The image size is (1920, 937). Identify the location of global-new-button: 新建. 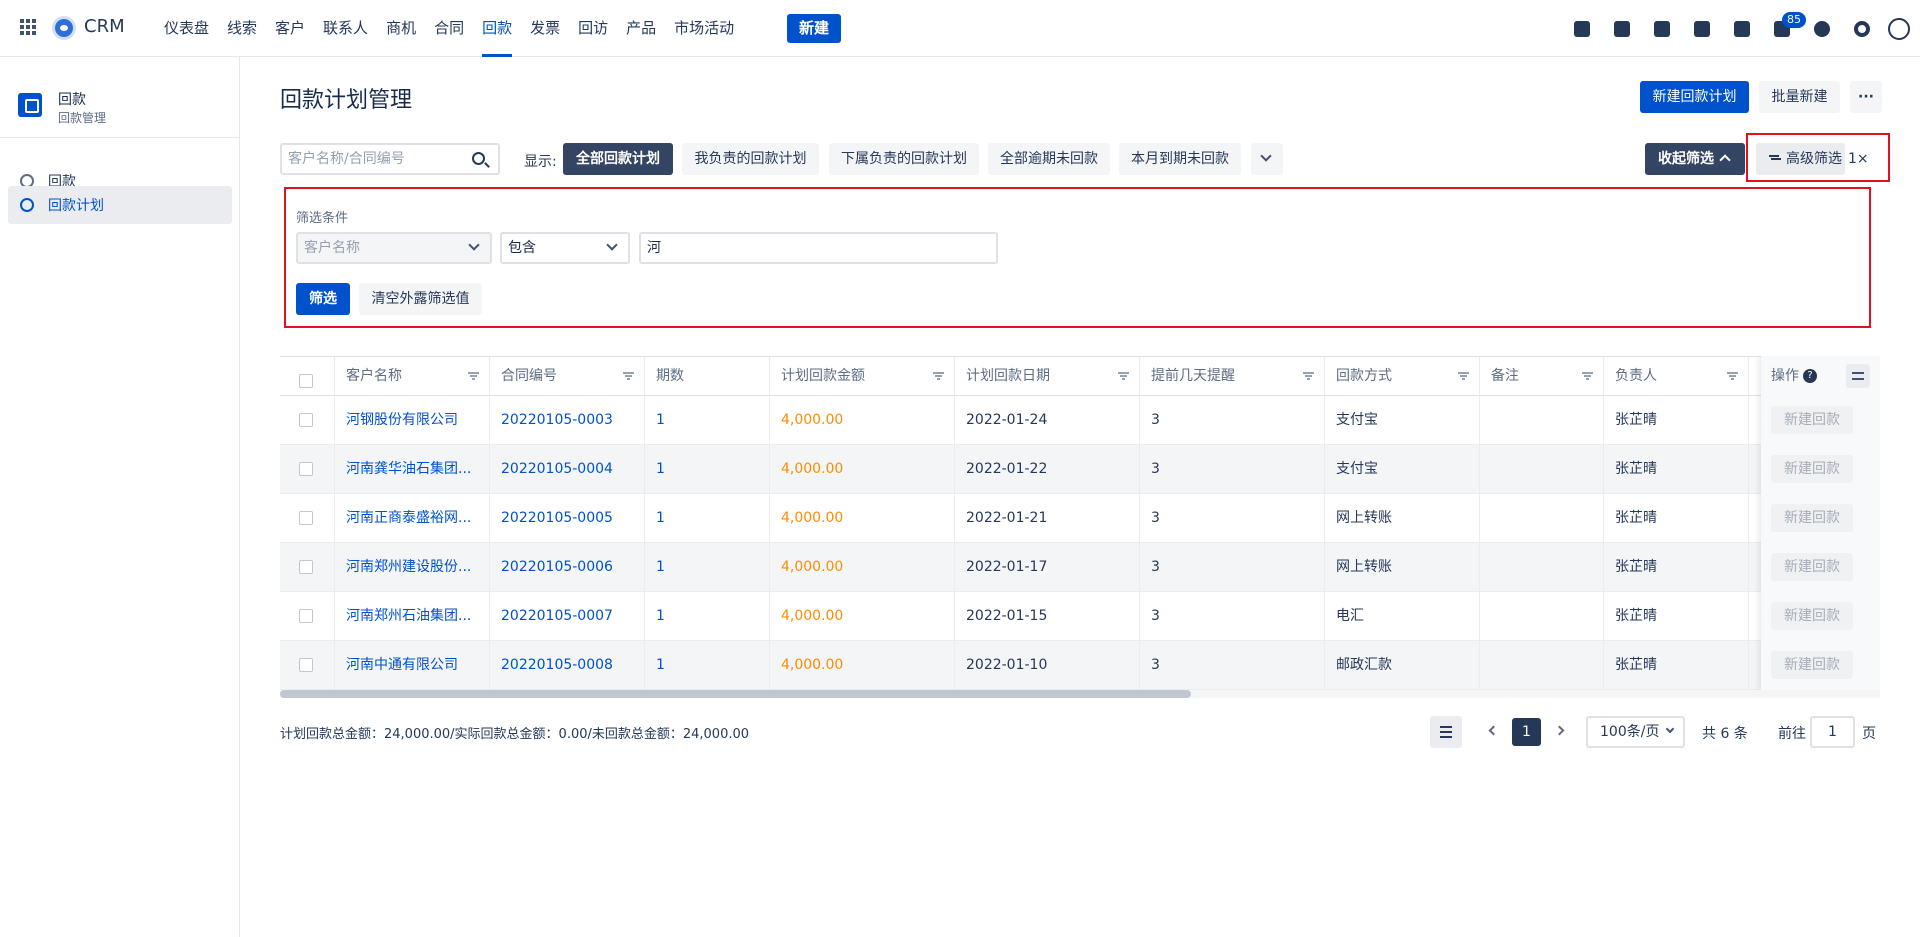
(814, 28).